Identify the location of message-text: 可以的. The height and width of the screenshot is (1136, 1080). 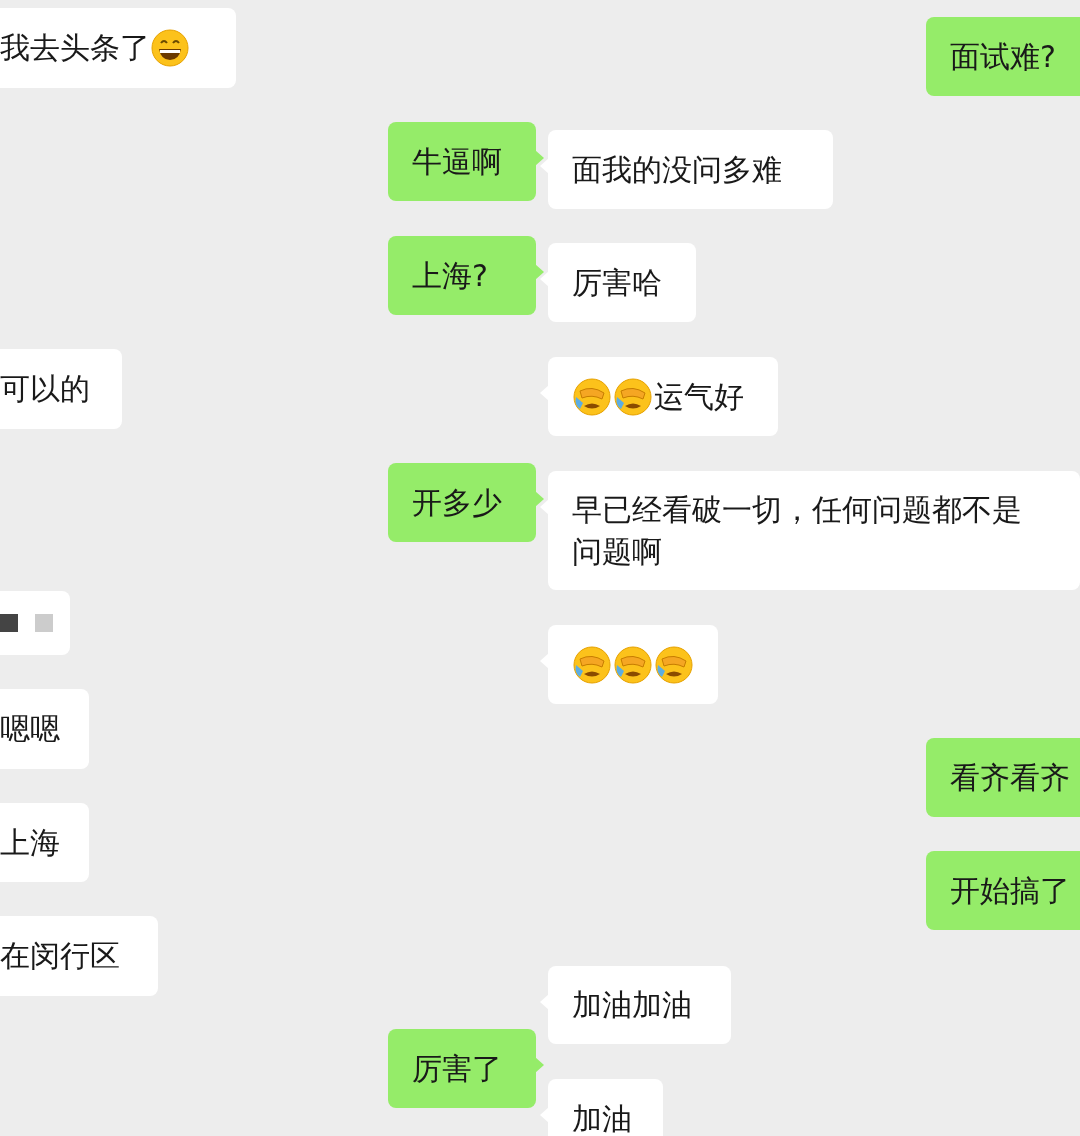
(45, 389).